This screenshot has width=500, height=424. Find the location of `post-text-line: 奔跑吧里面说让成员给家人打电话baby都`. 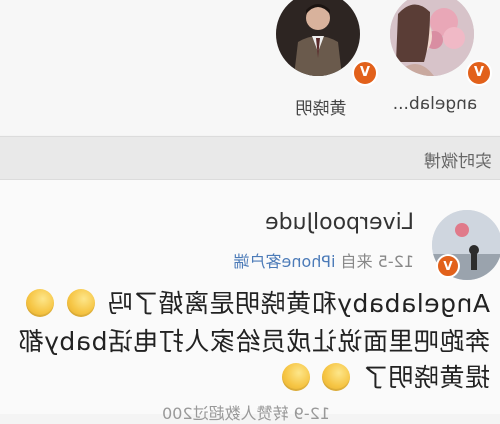

post-text-line: 奔跑吧里面说让成员给家人打电话baby都 is located at coordinates (254, 340).